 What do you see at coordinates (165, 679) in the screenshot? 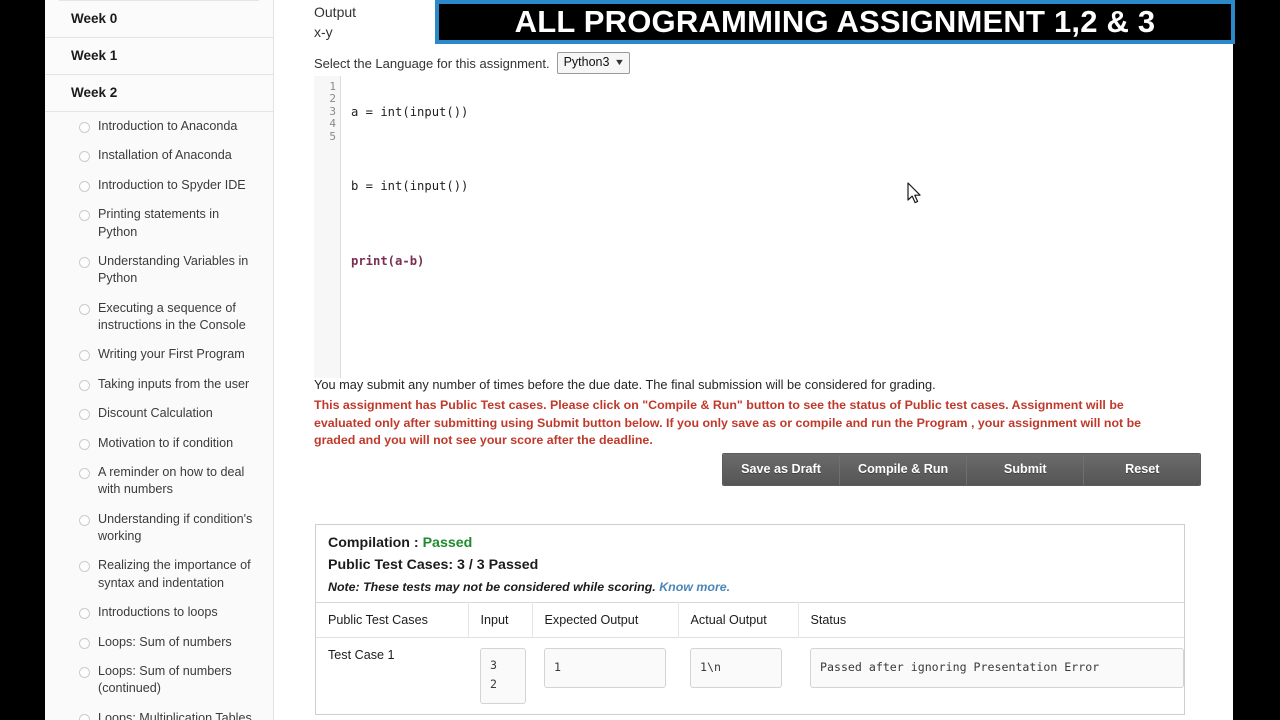
I see `sidebar-item-label: Loops: Sum of numbers (continued)` at bounding box center [165, 679].